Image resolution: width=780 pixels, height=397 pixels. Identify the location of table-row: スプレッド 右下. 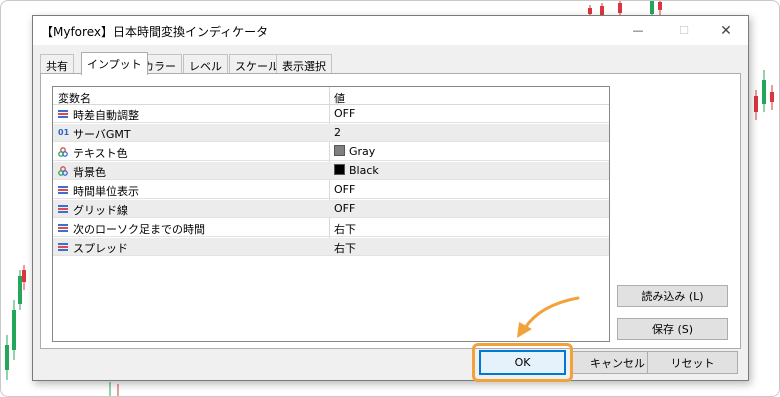
(331, 247).